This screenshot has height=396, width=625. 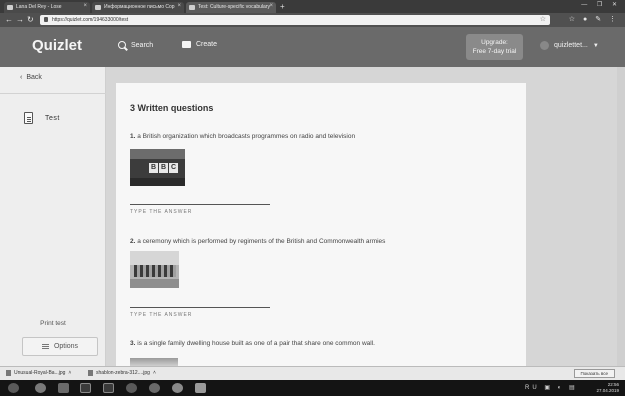 I want to click on search-button: Search, so click(x=135, y=45).